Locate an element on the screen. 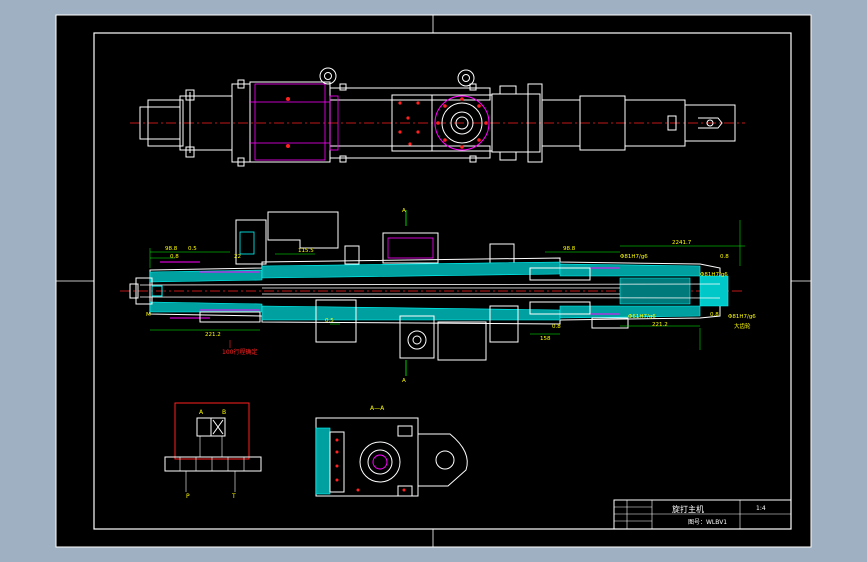  dim-mid-1: 115.5 is located at coordinates (306, 251).